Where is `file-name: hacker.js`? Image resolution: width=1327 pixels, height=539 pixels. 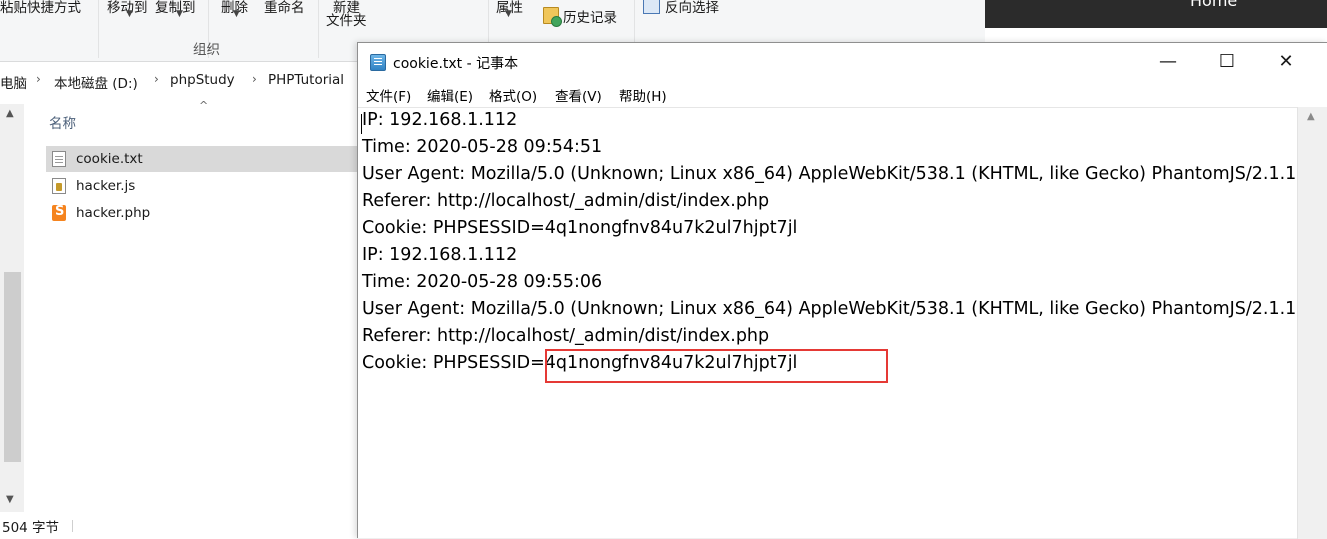
file-name: hacker.js is located at coordinates (106, 186).